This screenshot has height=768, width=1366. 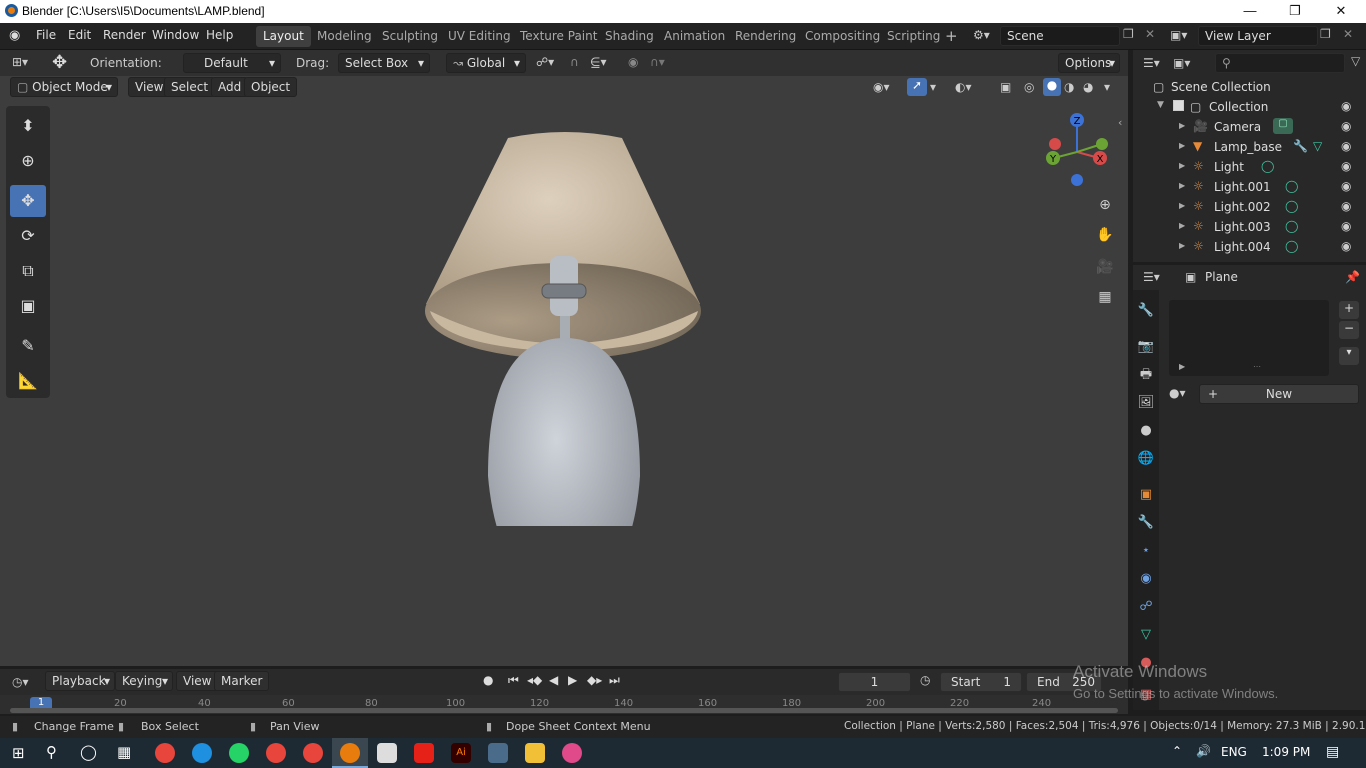 I want to click on lamp-model, so click(x=565, y=321).